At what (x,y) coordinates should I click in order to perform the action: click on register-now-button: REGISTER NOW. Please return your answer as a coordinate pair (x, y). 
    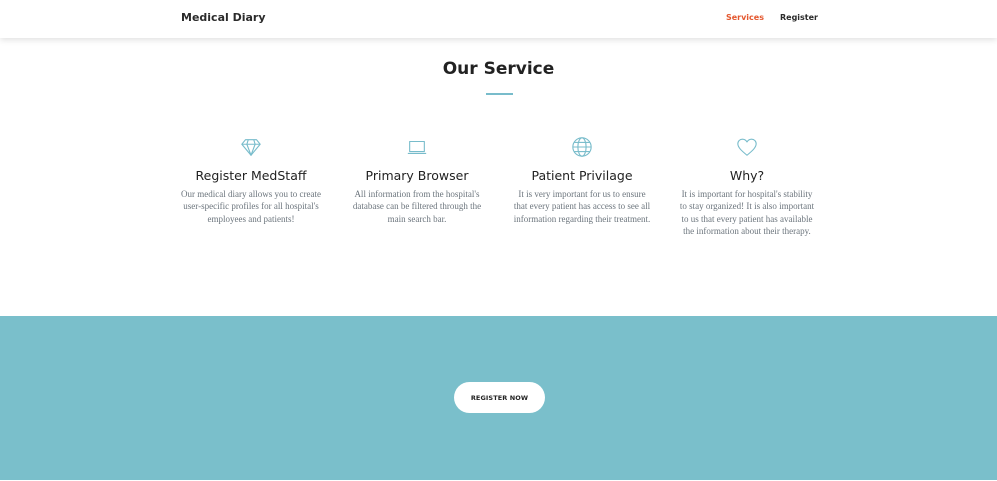
    Looking at the image, I should click on (499, 397).